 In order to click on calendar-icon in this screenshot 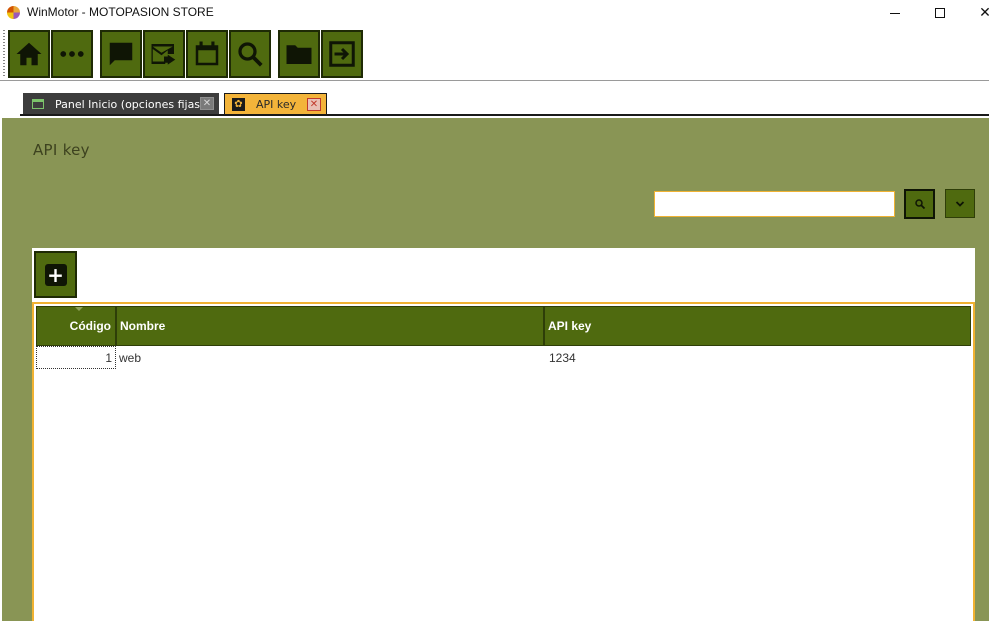, I will do `click(207, 53)`.